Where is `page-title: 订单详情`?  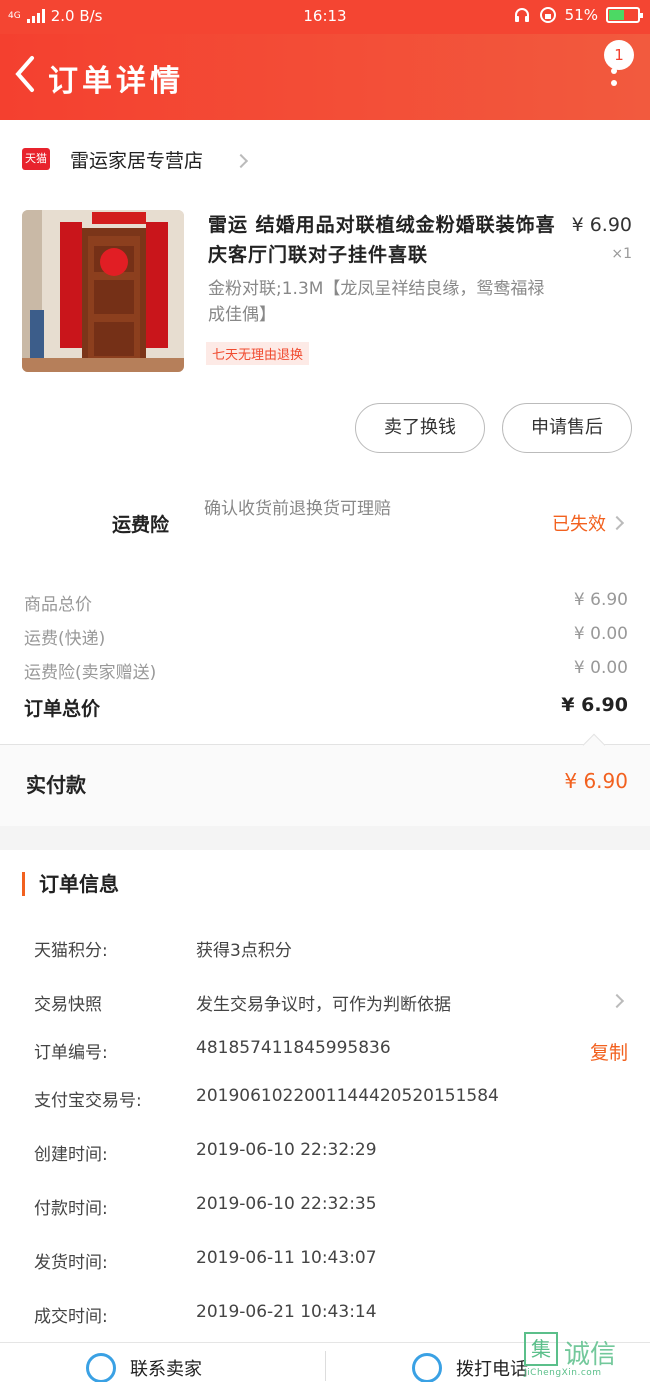 page-title: 订单详情 is located at coordinates (116, 81).